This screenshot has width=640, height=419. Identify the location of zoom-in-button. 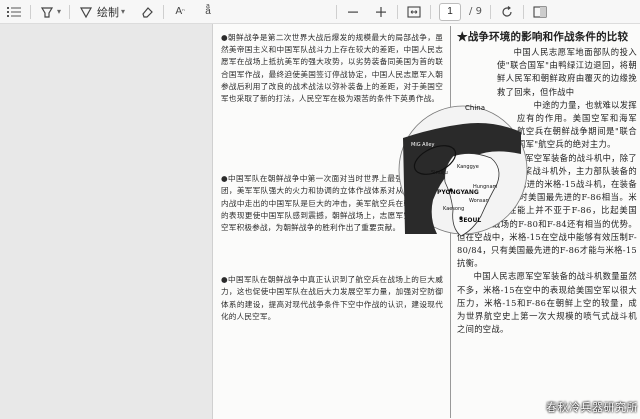
(381, 12).